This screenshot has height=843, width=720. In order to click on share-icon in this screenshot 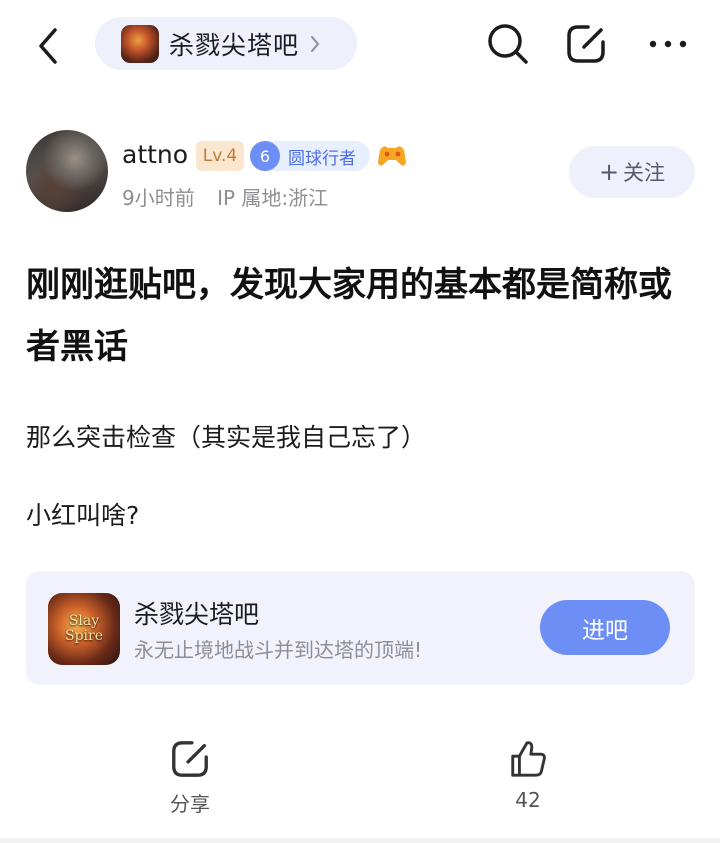, I will do `click(190, 759)`.